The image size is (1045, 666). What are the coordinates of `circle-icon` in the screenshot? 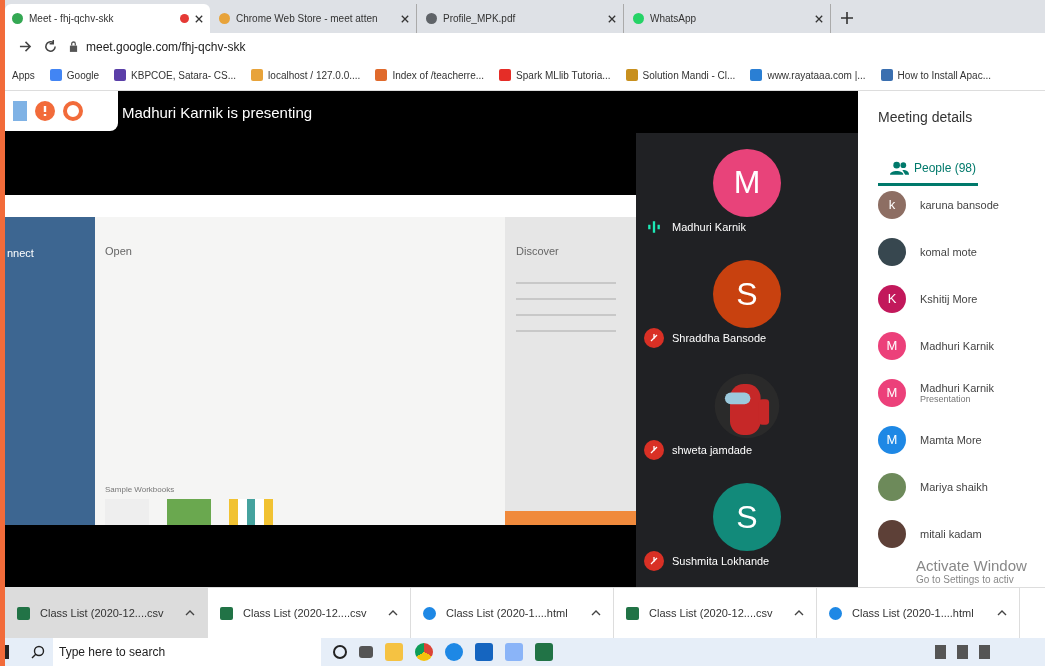 It's located at (73, 111).